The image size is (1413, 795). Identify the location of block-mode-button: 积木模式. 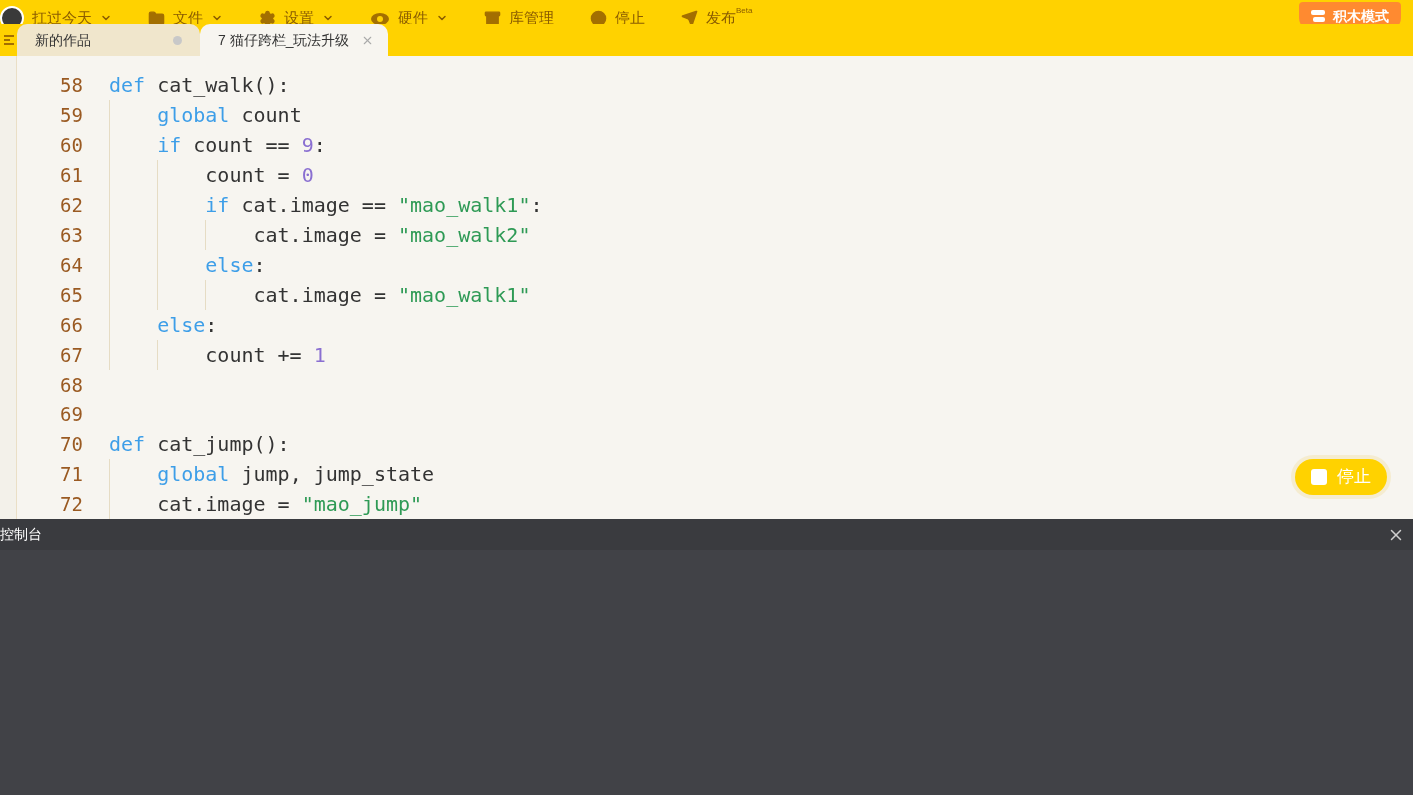
(1350, 13).